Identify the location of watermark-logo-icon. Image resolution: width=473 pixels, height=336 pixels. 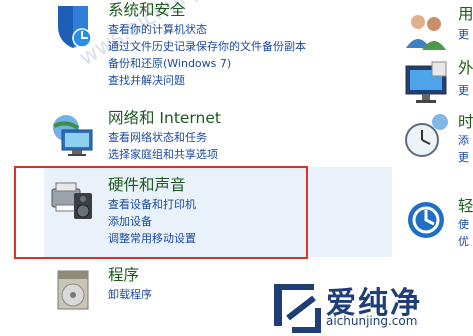
(297, 308).